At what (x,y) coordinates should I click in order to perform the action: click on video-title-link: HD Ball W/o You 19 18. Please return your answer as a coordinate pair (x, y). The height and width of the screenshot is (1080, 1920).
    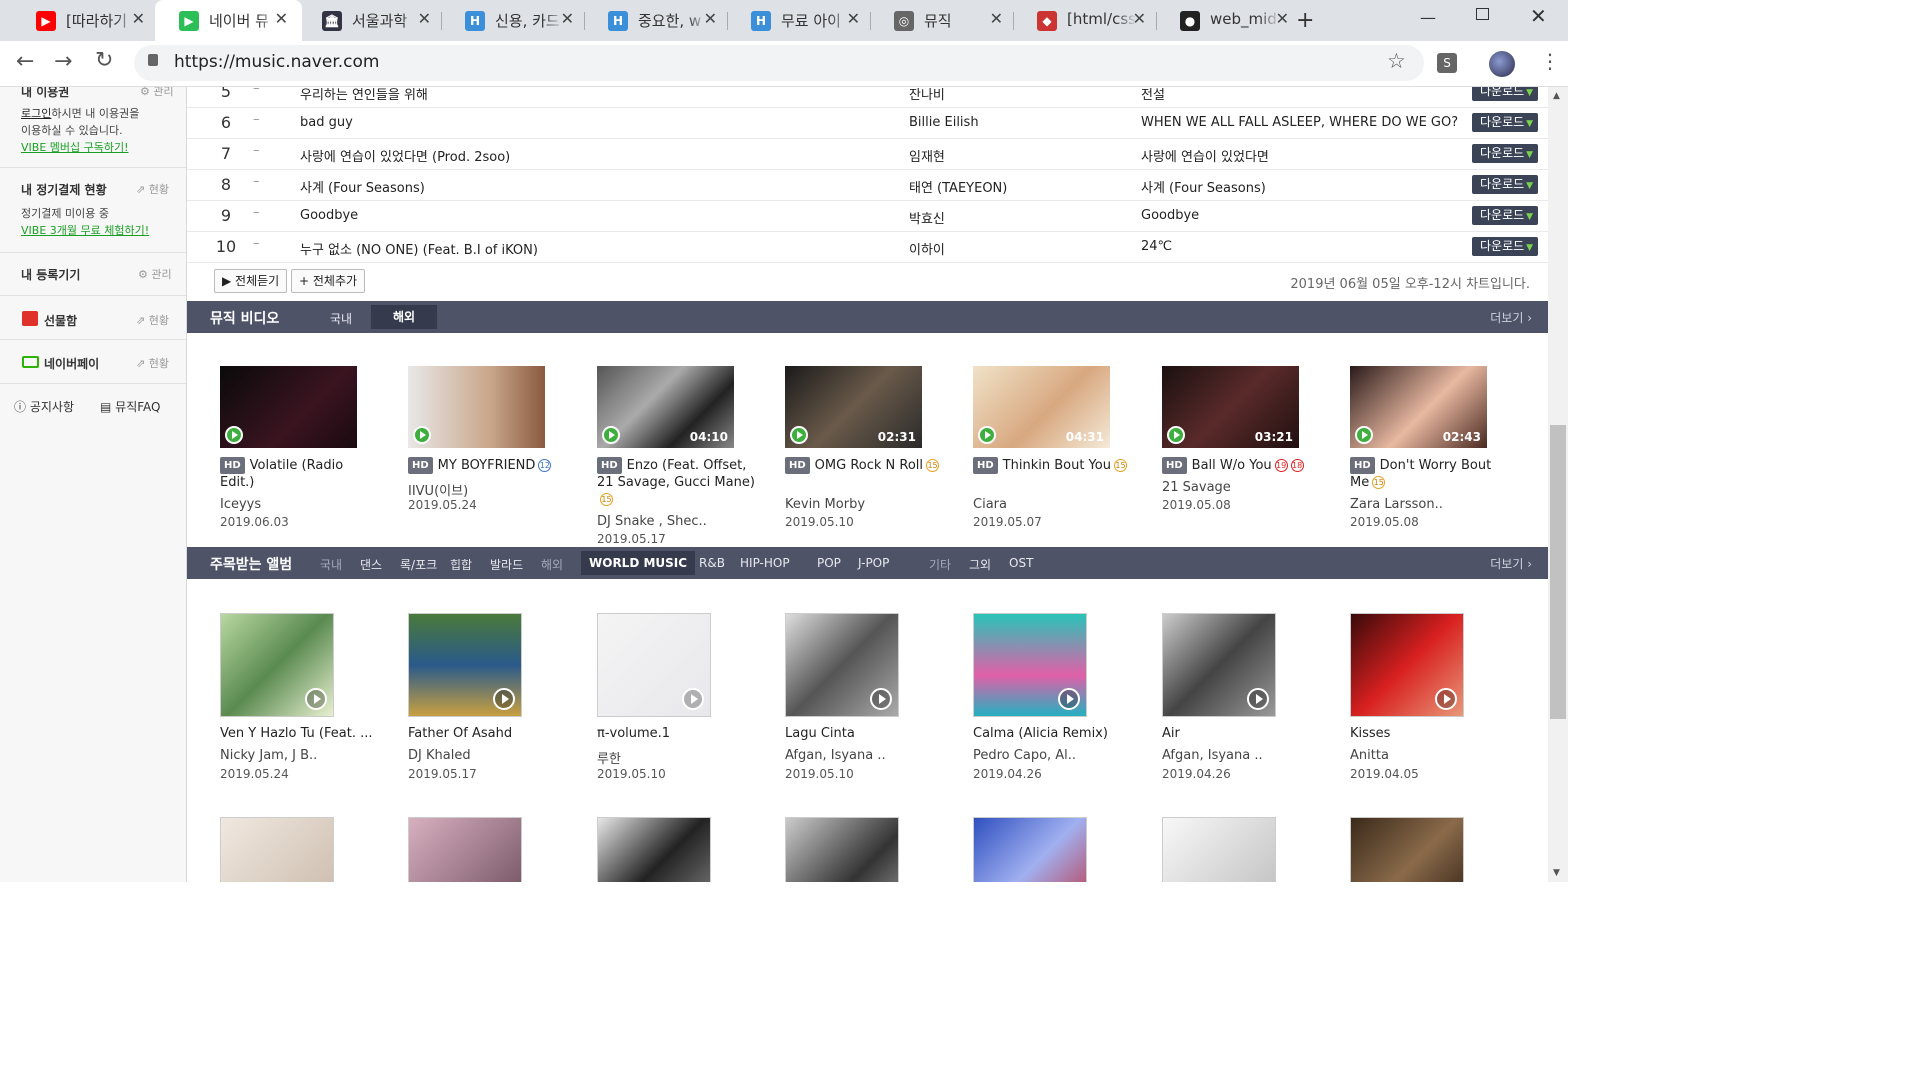
    Looking at the image, I should click on (1242, 465).